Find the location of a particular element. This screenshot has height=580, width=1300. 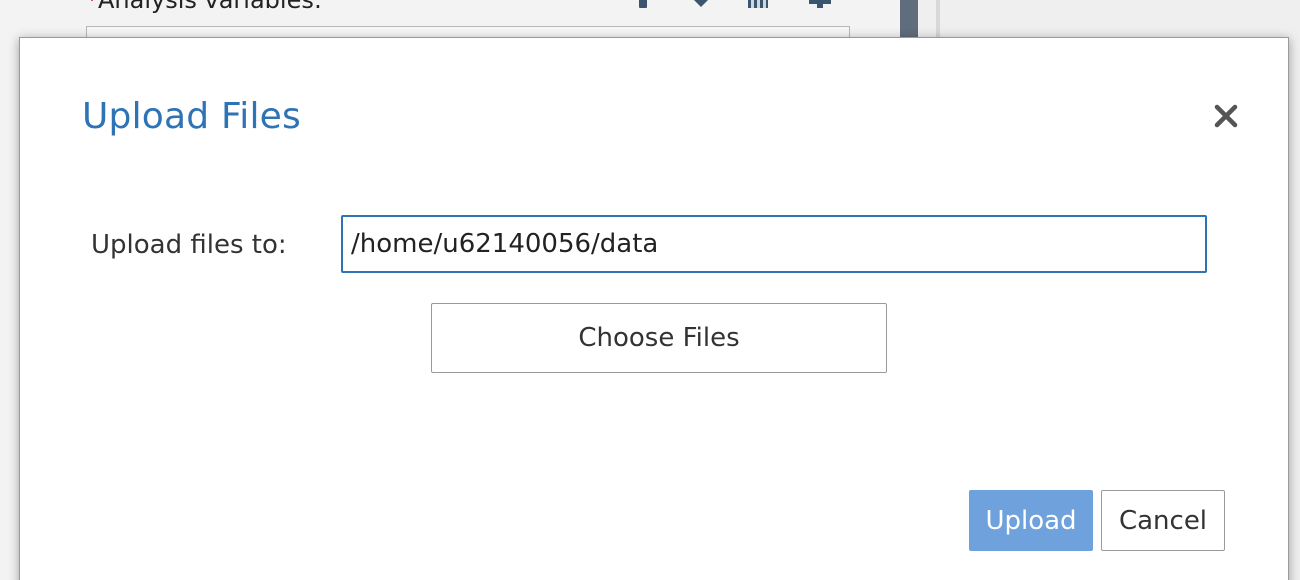

upload-destination-label: Upload files to: is located at coordinates (189, 245).